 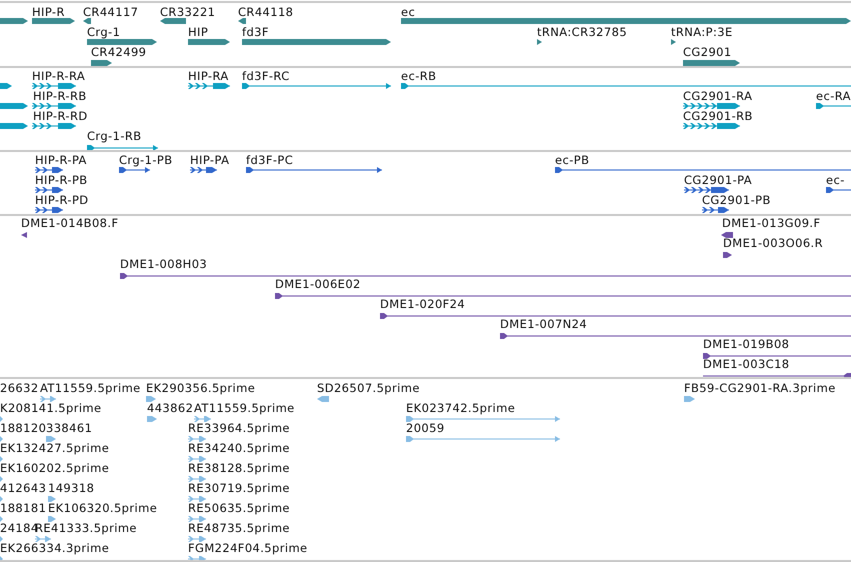 What do you see at coordinates (118, 52) in the screenshot?
I see `feature-label: CR42499` at bounding box center [118, 52].